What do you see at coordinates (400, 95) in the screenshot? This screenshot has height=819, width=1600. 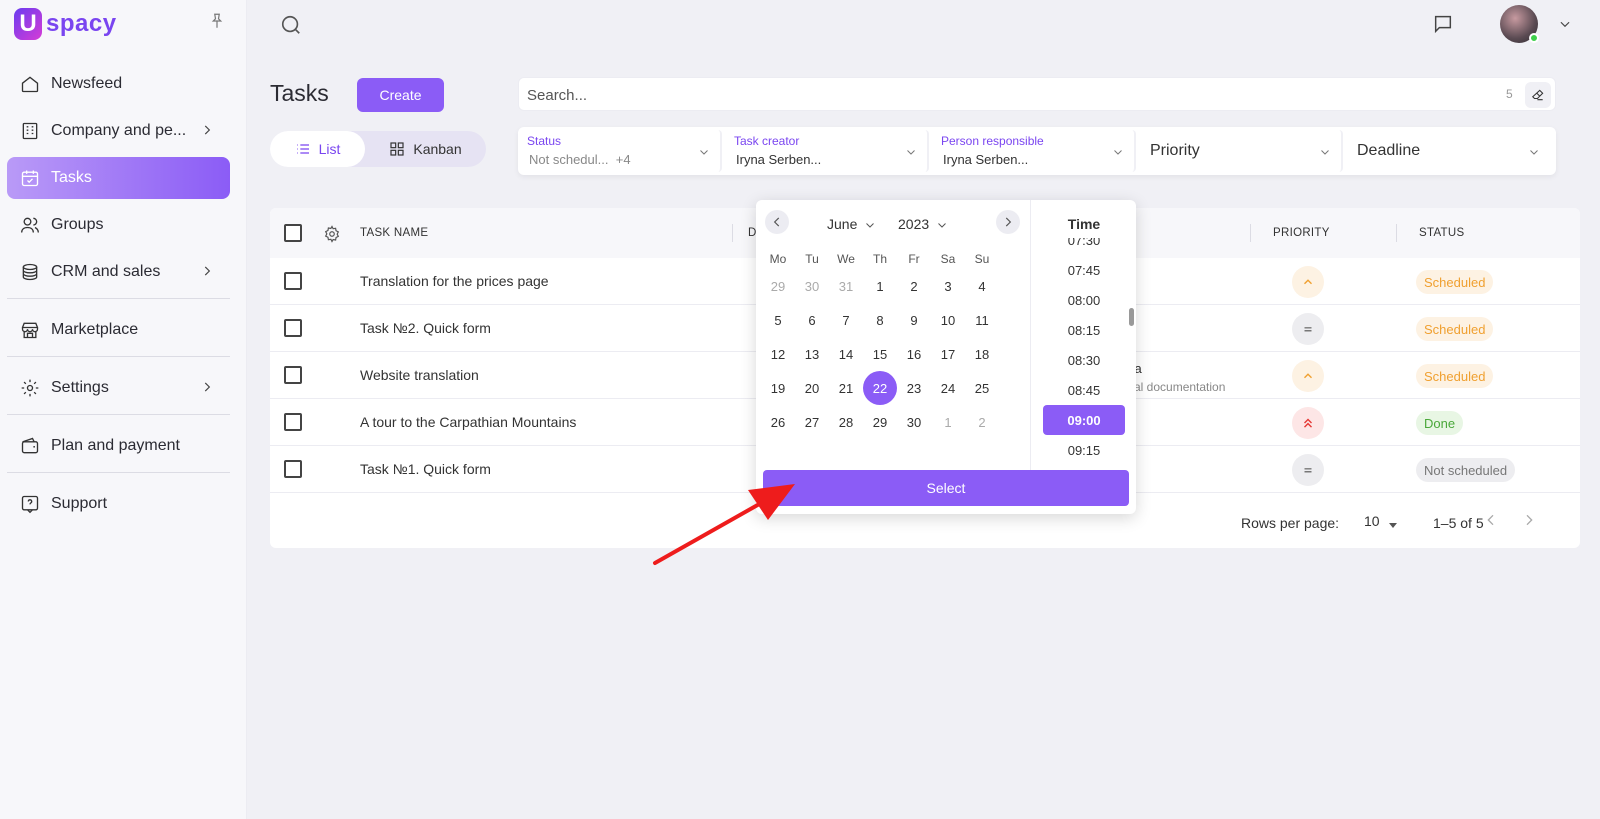 I see `create-button: Create` at bounding box center [400, 95].